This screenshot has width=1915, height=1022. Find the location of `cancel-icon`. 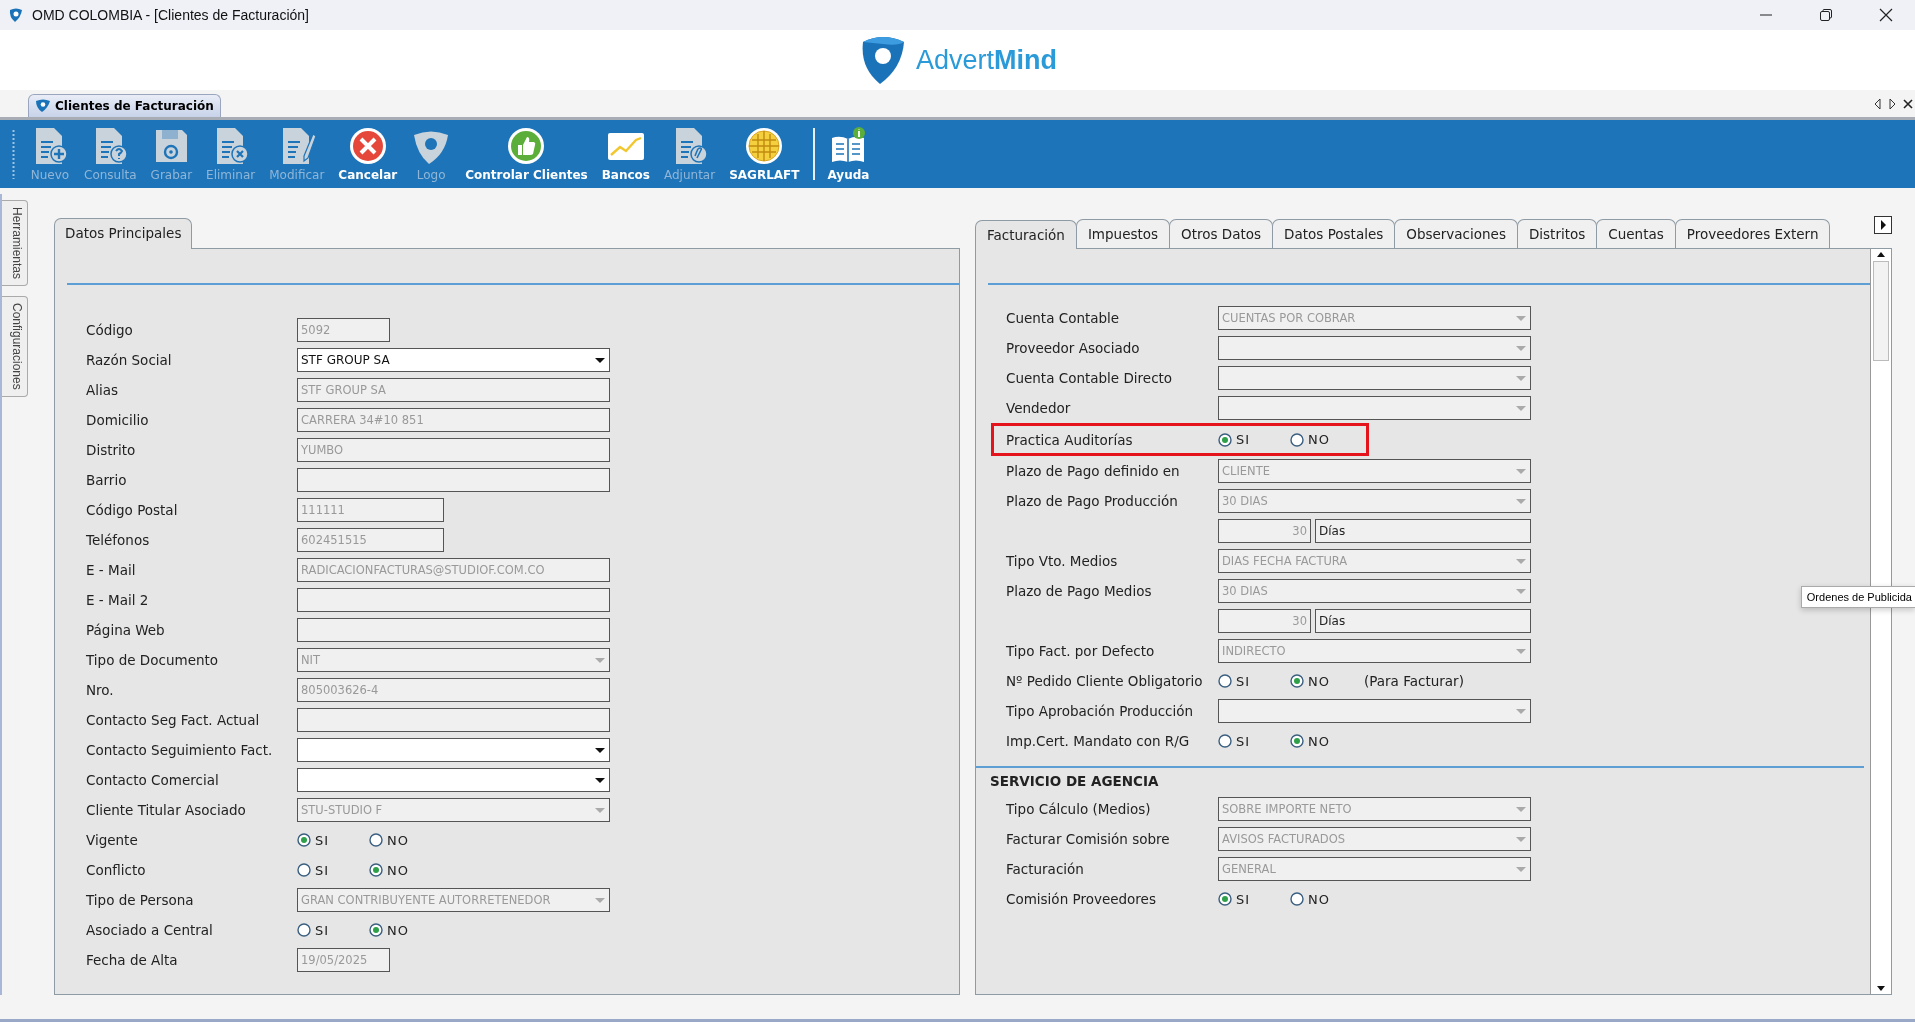

cancel-icon is located at coordinates (367, 146).